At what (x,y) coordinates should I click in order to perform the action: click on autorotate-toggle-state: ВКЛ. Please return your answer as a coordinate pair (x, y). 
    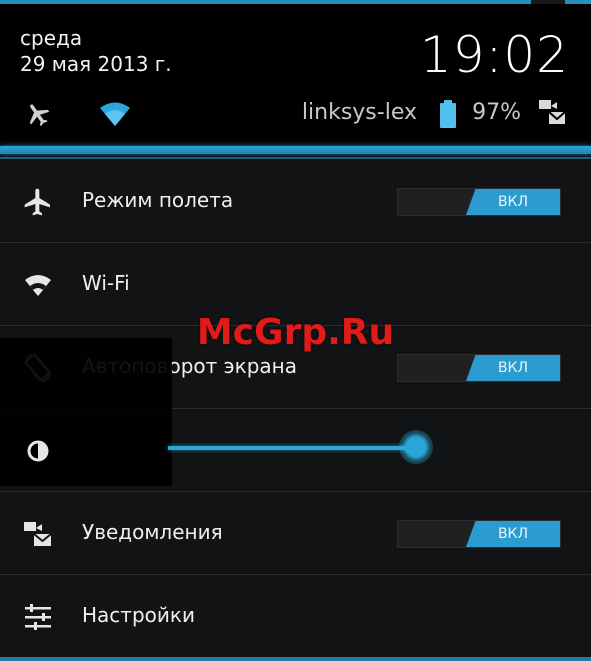
    Looking at the image, I should click on (513, 368).